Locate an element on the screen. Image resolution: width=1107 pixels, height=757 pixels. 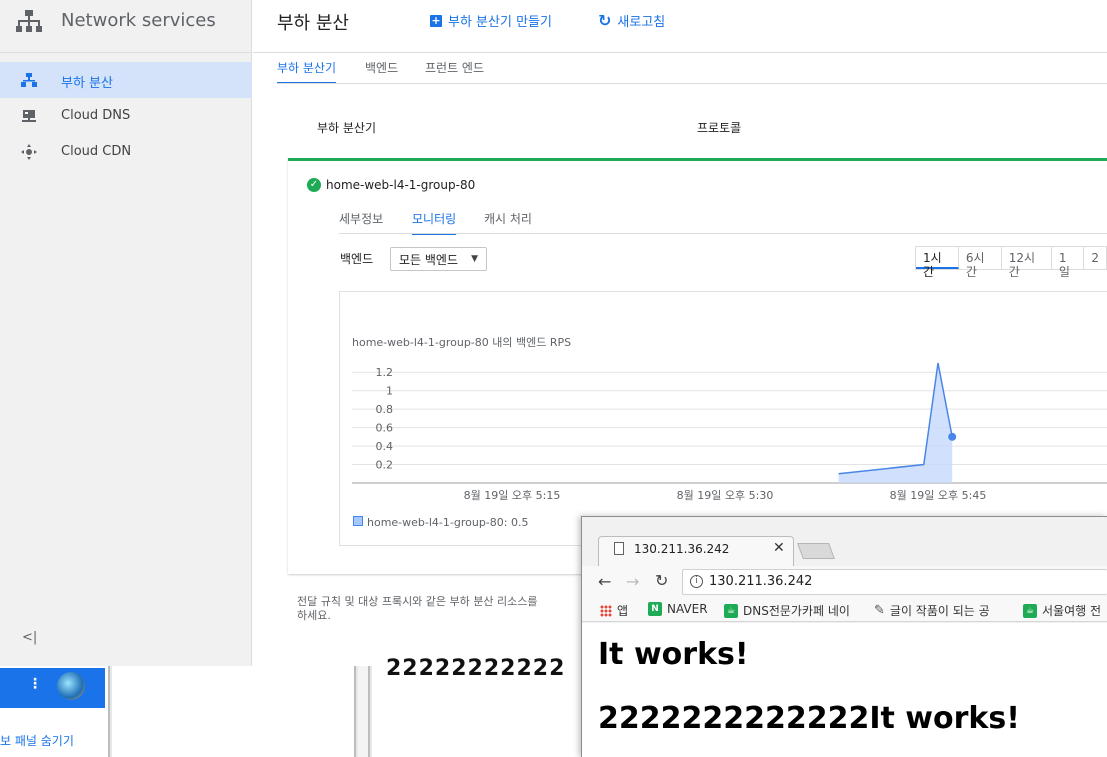
check-circle-icon: ✓ is located at coordinates (314, 185).